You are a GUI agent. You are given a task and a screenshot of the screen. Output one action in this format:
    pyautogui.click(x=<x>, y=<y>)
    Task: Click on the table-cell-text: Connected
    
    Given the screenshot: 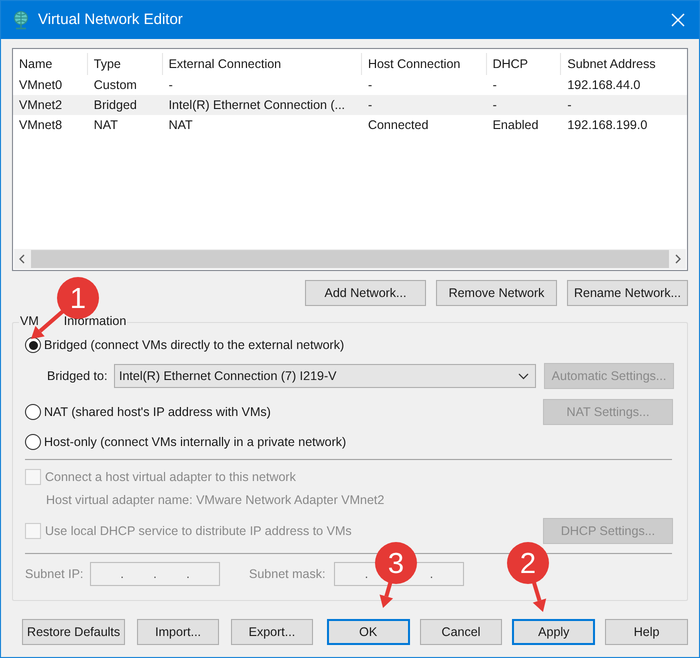 What is the action you would take?
    pyautogui.click(x=398, y=125)
    